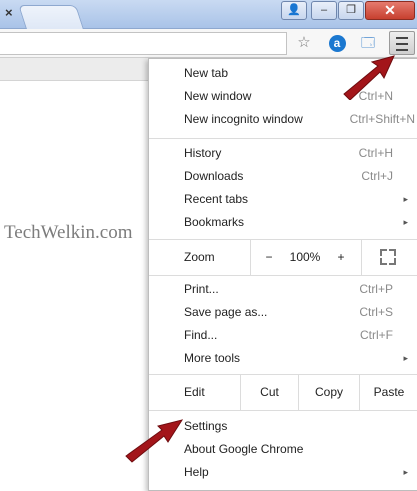  Describe the element at coordinates (194, 392) in the screenshot. I see `edit-label: Edit` at that location.